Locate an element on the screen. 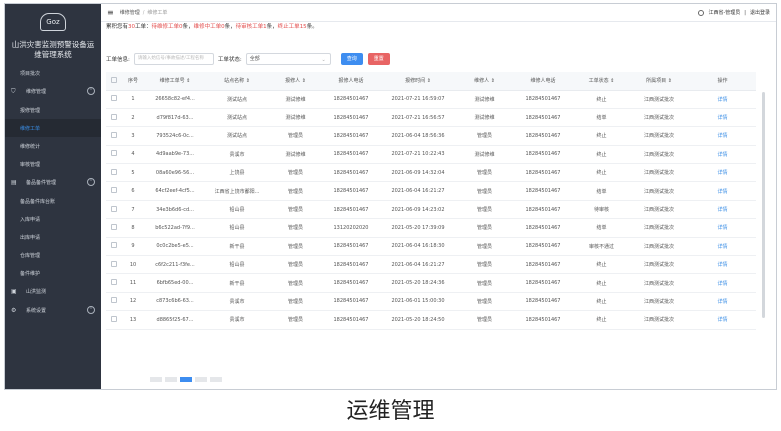 The width and height of the screenshot is (781, 431). sidebar-item: 备件维护 is located at coordinates (53, 273).